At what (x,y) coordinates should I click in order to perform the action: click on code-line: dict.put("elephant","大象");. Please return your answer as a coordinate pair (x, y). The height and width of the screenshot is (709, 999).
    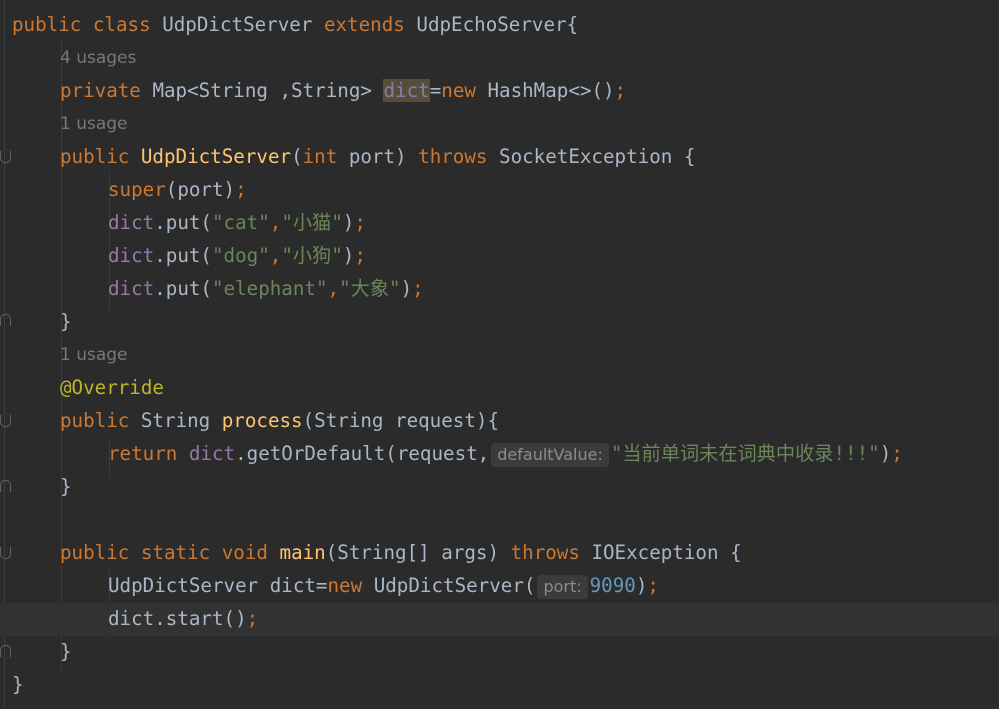
    Looking at the image, I should click on (266, 288).